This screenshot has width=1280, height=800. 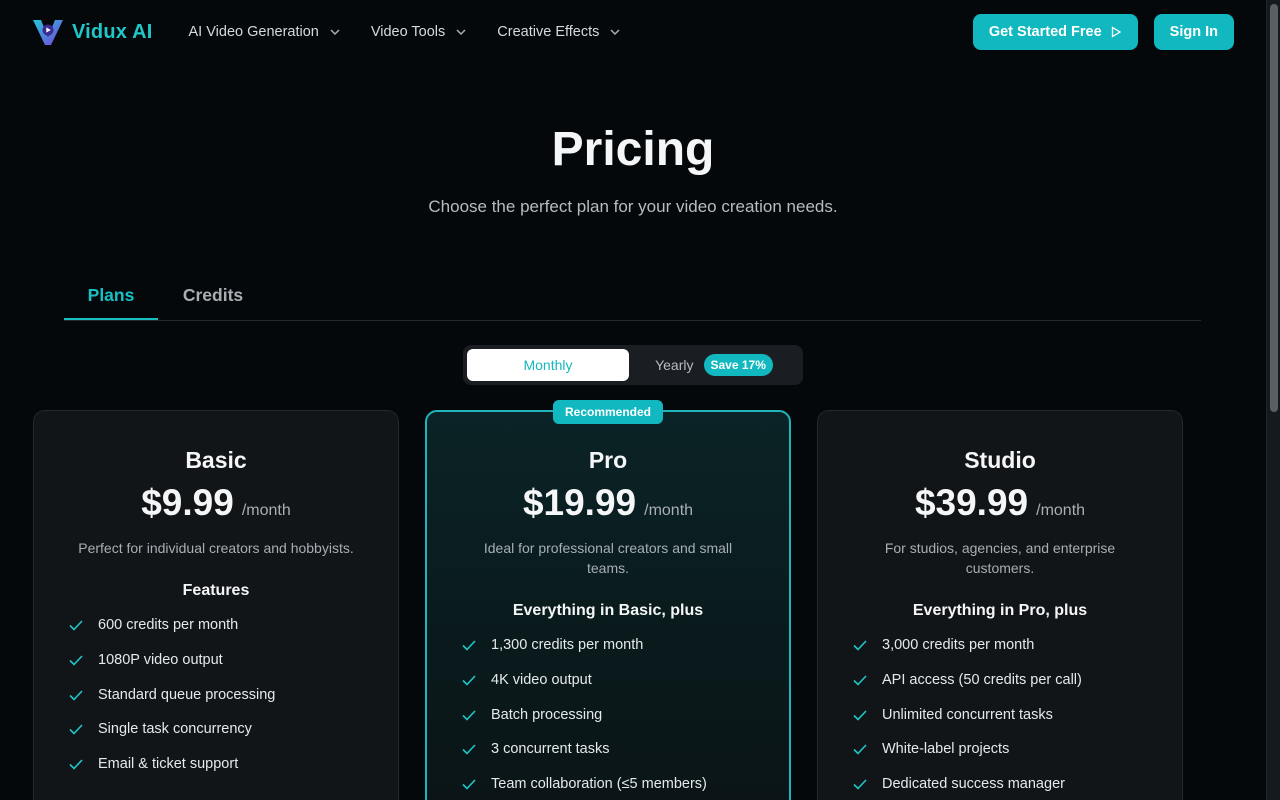 I want to click on feature-text: Unlimited concurrent tasks, so click(x=967, y=714).